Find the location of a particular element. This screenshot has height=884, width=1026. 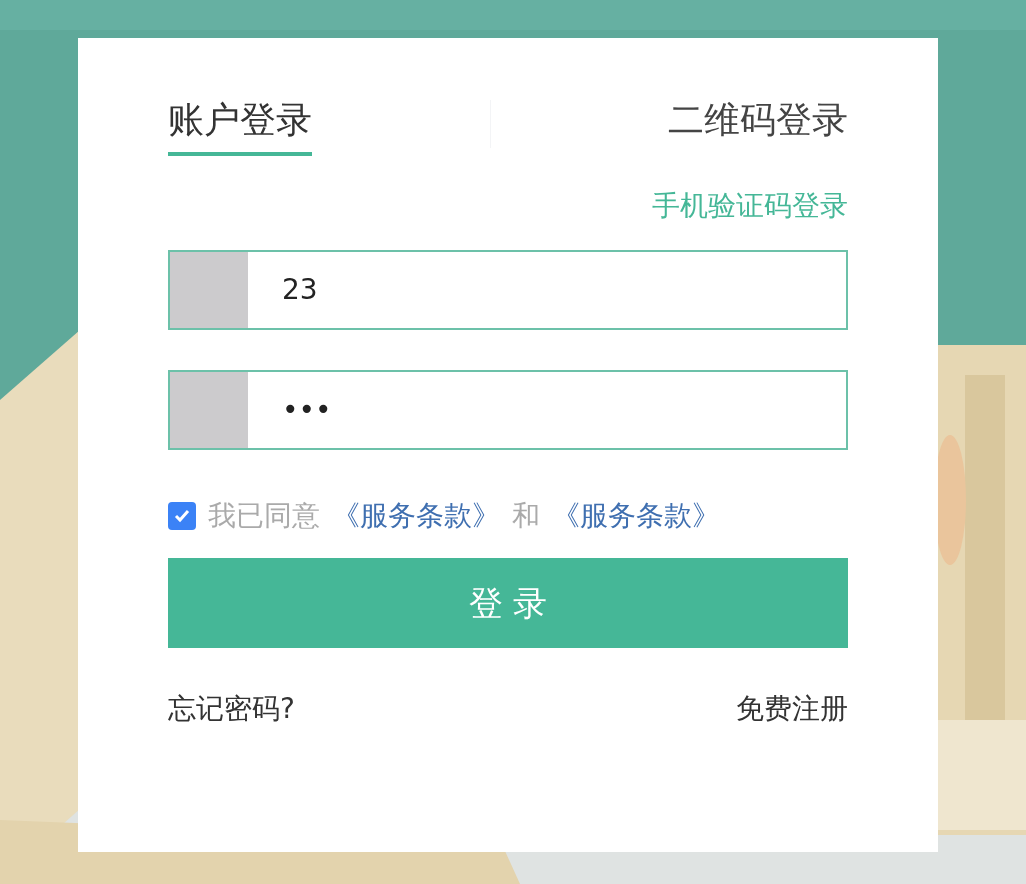

login-tab: 账户登录 is located at coordinates (240, 126).